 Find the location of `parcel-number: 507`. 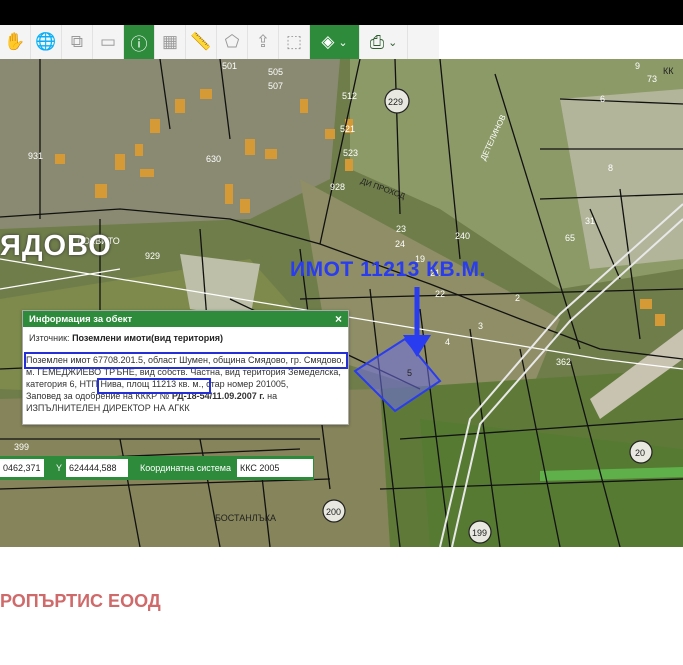

parcel-number: 507 is located at coordinates (275, 86).